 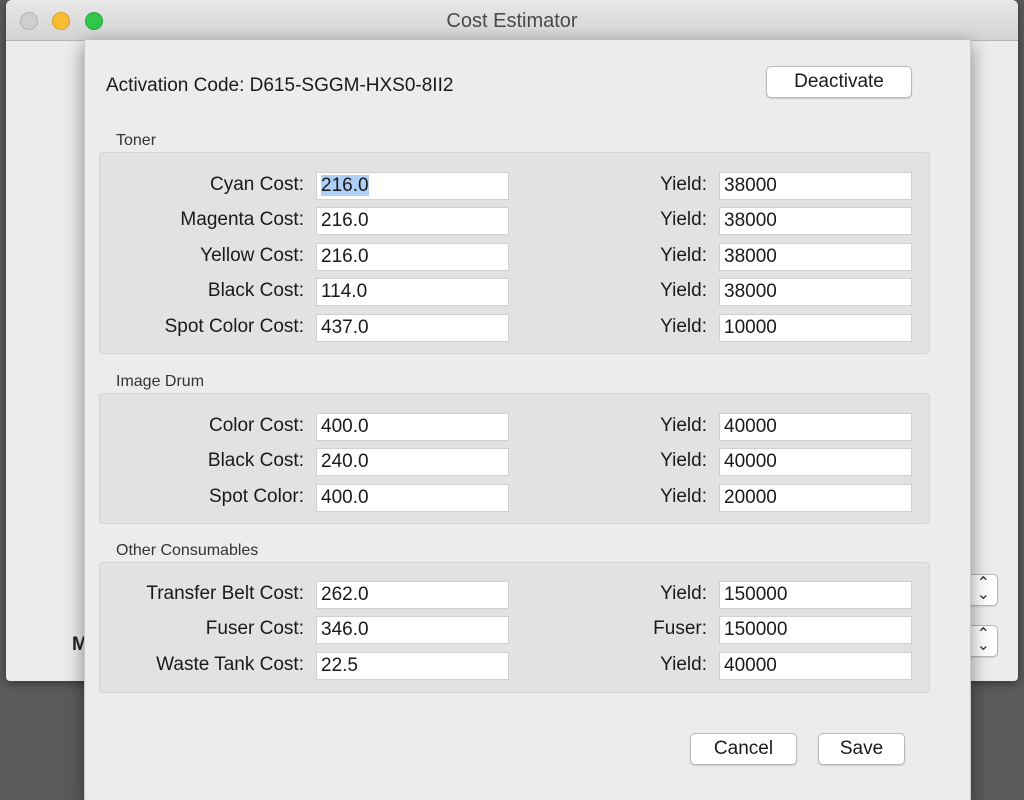 What do you see at coordinates (412, 427) in the screenshot?
I see `drum-color-cost-field: 400.0` at bounding box center [412, 427].